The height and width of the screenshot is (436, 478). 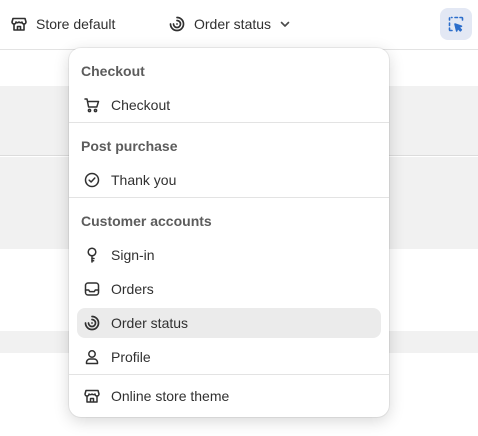 I want to click on menu-item-orders: Orders, so click(x=229, y=289).